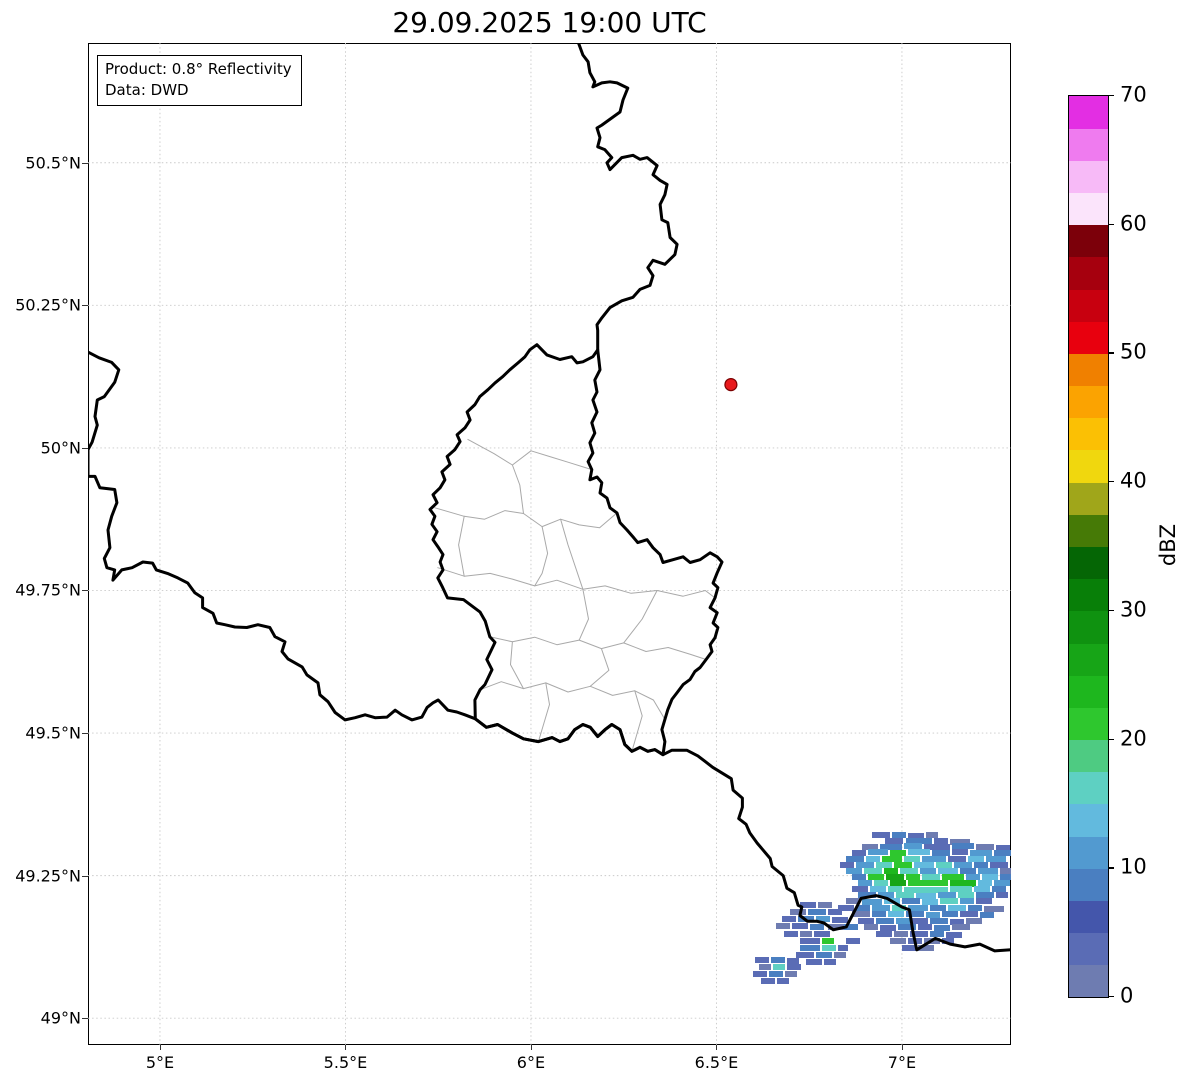  What do you see at coordinates (627, 197) in the screenshot?
I see `border-belgium-germany` at bounding box center [627, 197].